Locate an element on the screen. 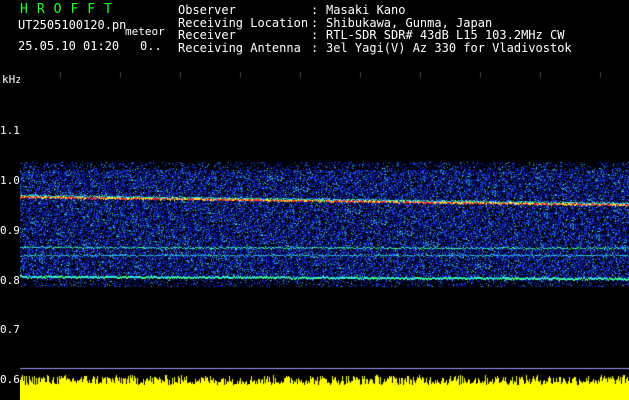 This screenshot has width=629, height=400. y-tick-label: 0.8 is located at coordinates (10, 280).